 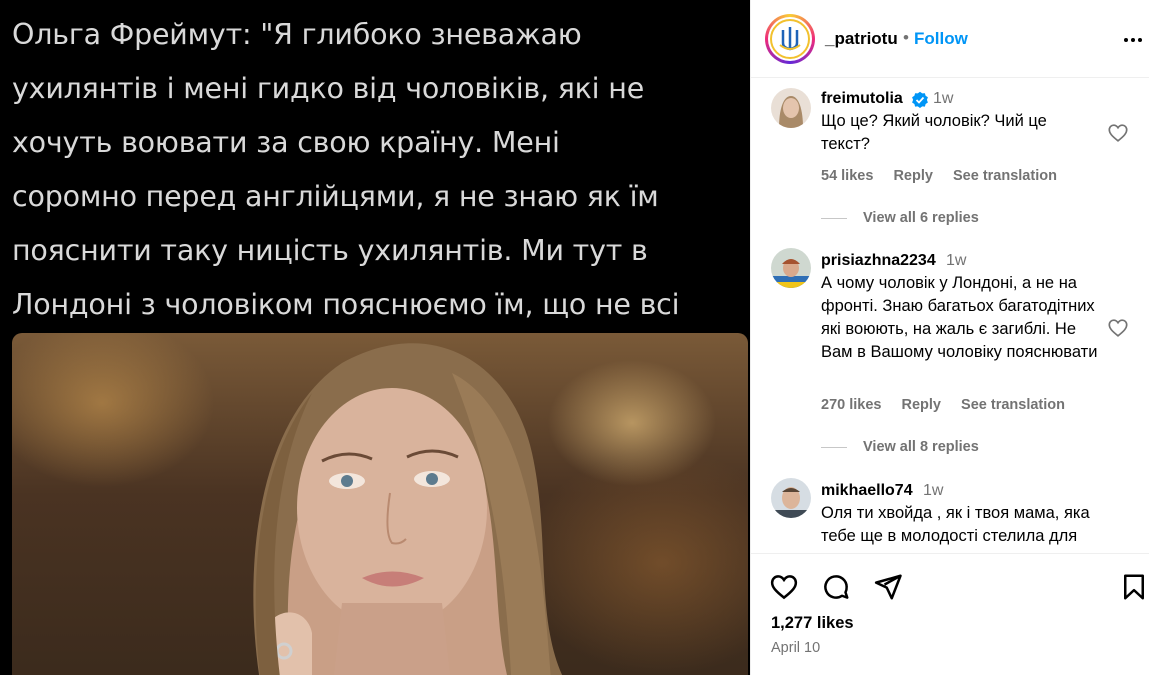 I want to click on bookmark-icon, so click(x=1134, y=587).